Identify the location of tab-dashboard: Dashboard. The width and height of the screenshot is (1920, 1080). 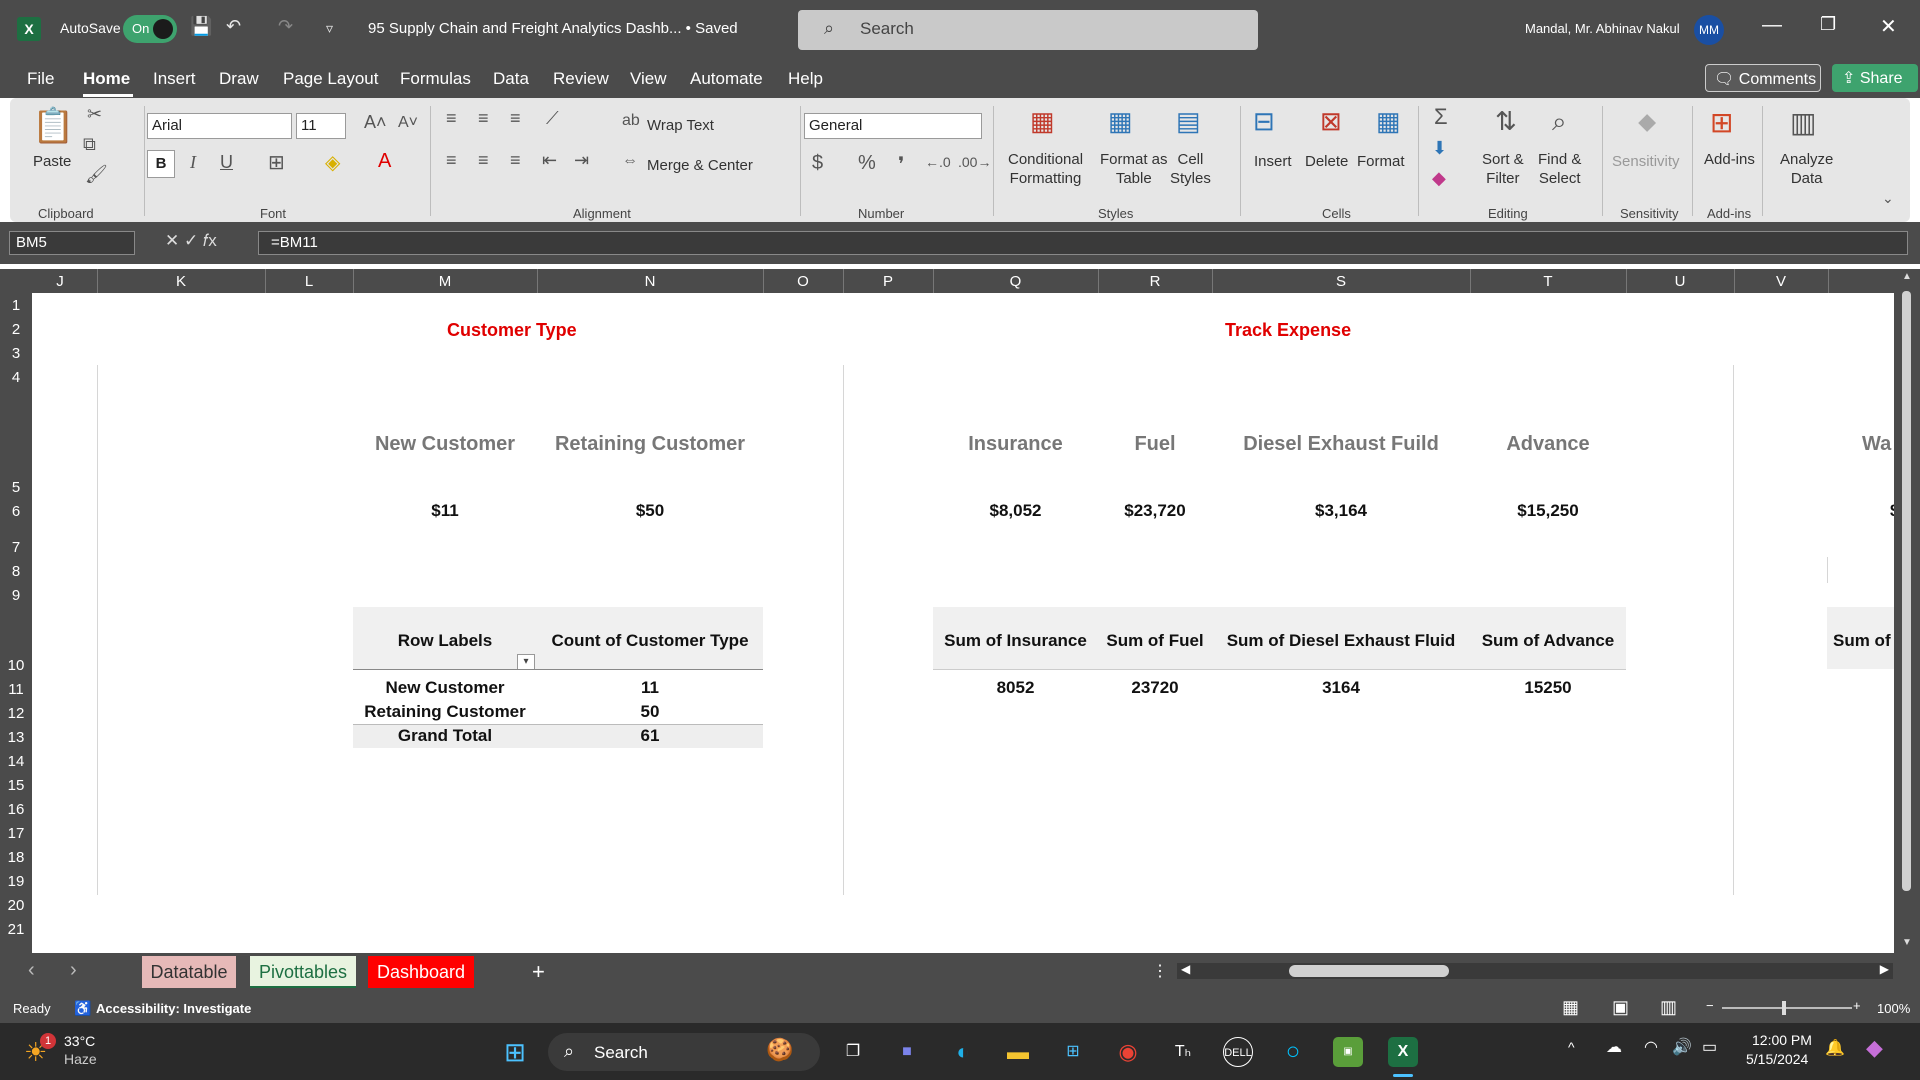
(421, 972).